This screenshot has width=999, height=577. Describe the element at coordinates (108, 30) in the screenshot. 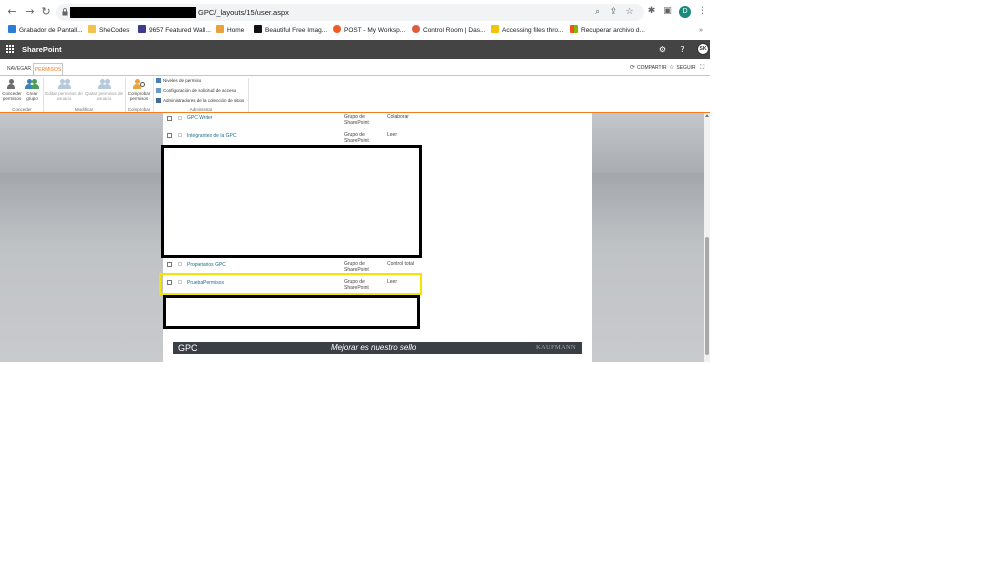

I see `bookmark-shecodes: SheCodes` at that location.